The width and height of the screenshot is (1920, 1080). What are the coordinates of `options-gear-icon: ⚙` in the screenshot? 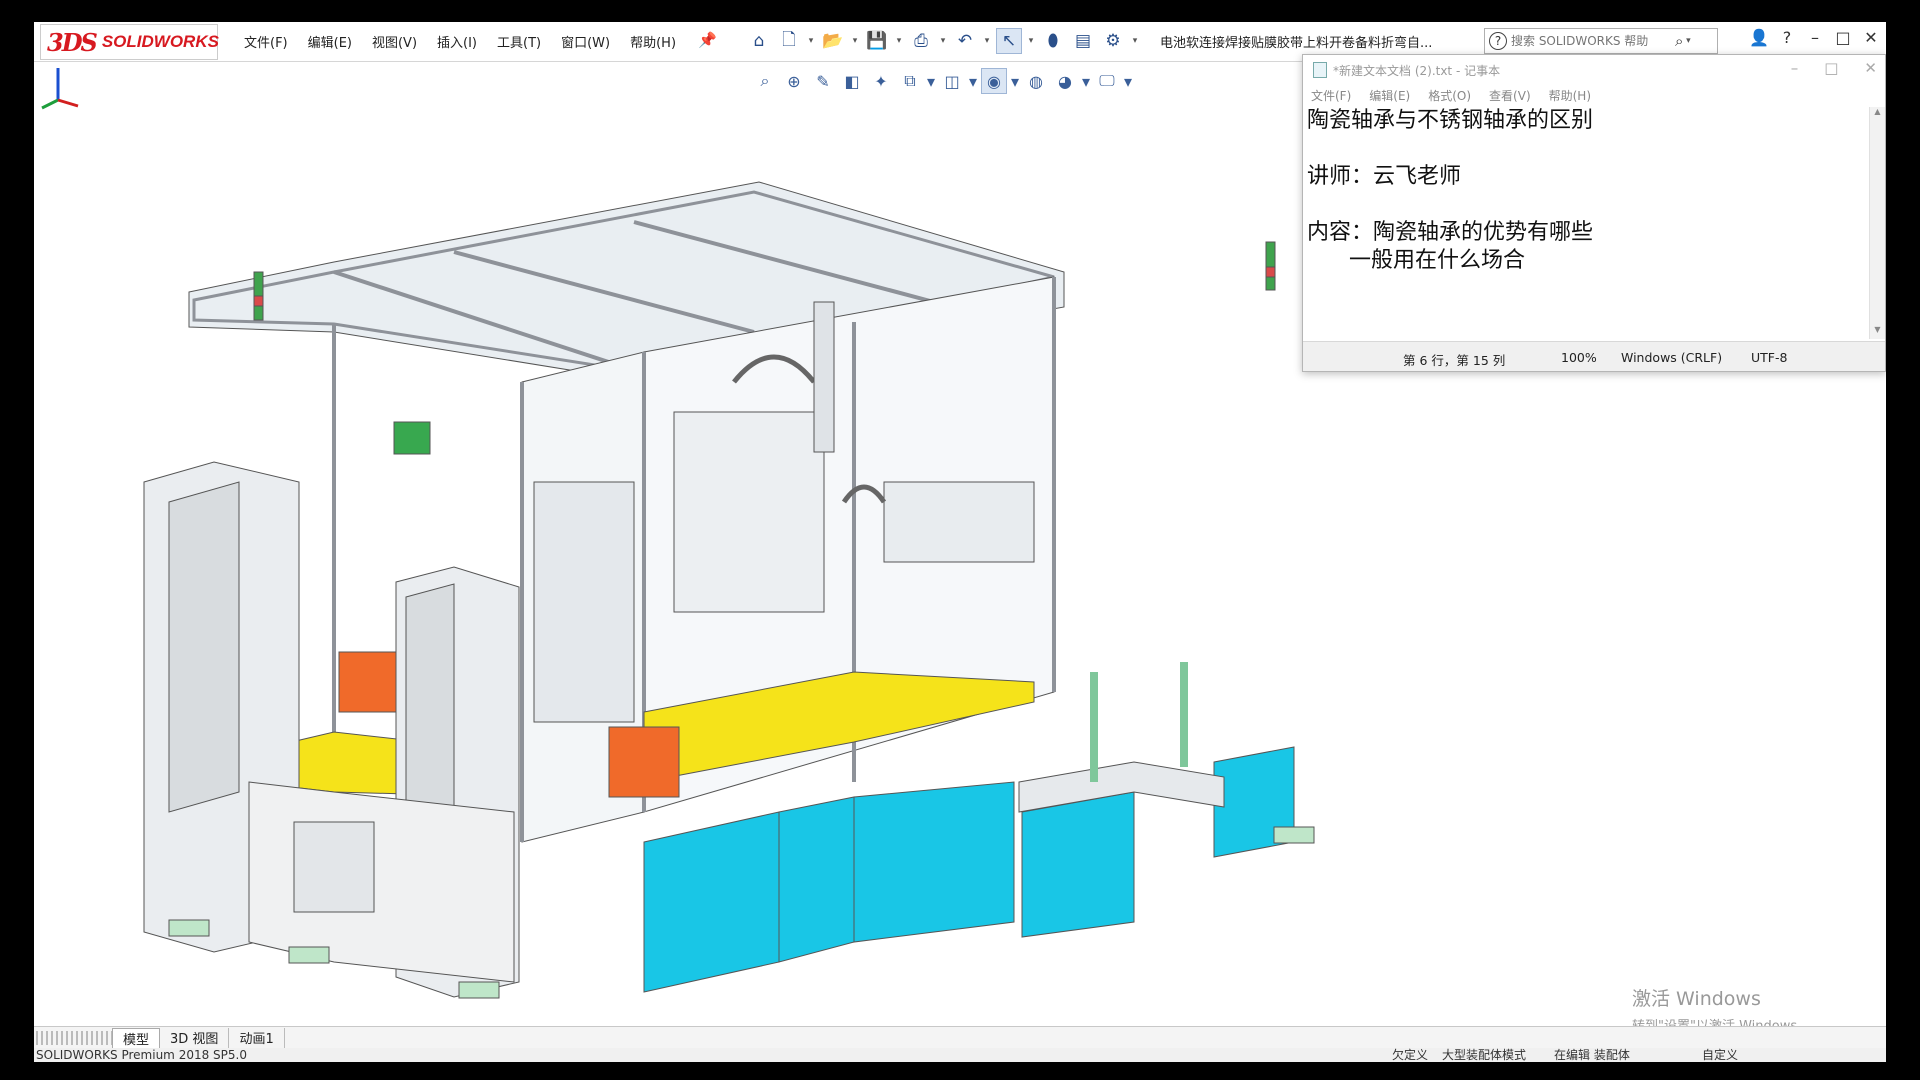 It's located at (1113, 41).